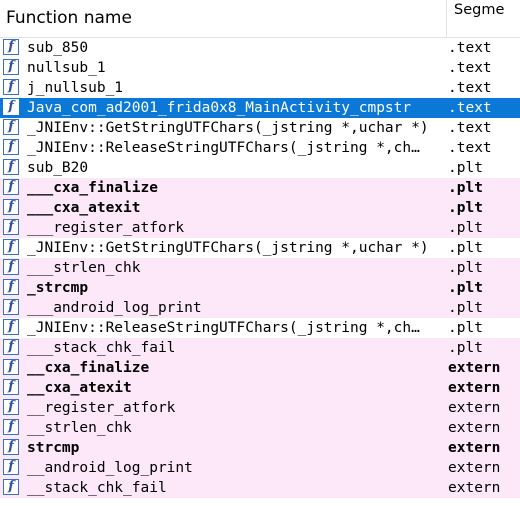 The width and height of the screenshot is (520, 506). Describe the element at coordinates (260, 168) in the screenshot. I see `function-row: f sub_B20 .plt` at that location.